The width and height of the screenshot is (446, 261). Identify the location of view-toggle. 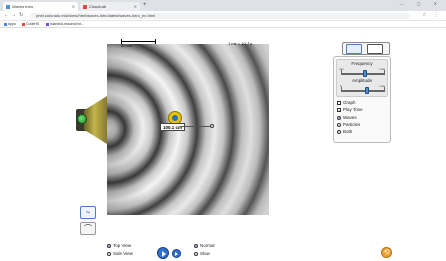
(366, 48).